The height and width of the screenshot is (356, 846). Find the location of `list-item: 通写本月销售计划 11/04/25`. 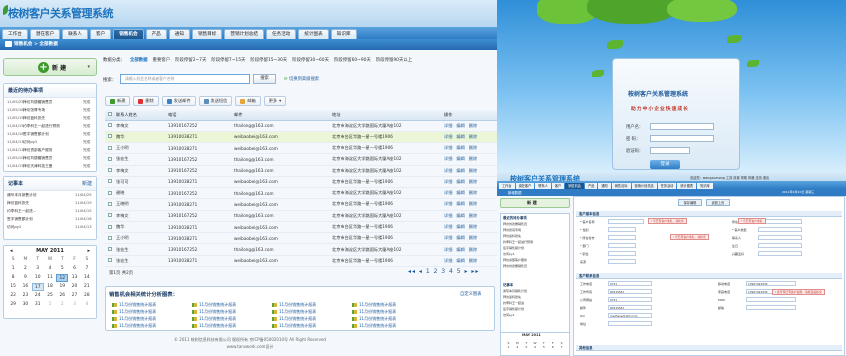

list-item: 通写本月销售计划 11/04/25 is located at coordinates (50, 195).